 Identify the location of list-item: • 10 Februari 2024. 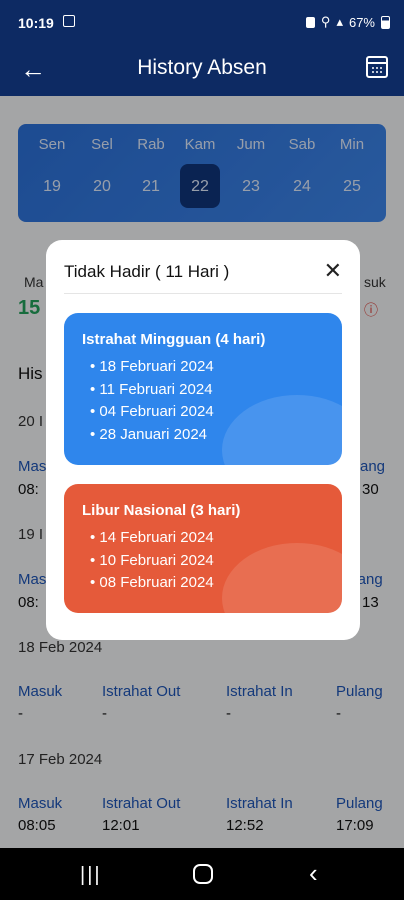
(152, 560).